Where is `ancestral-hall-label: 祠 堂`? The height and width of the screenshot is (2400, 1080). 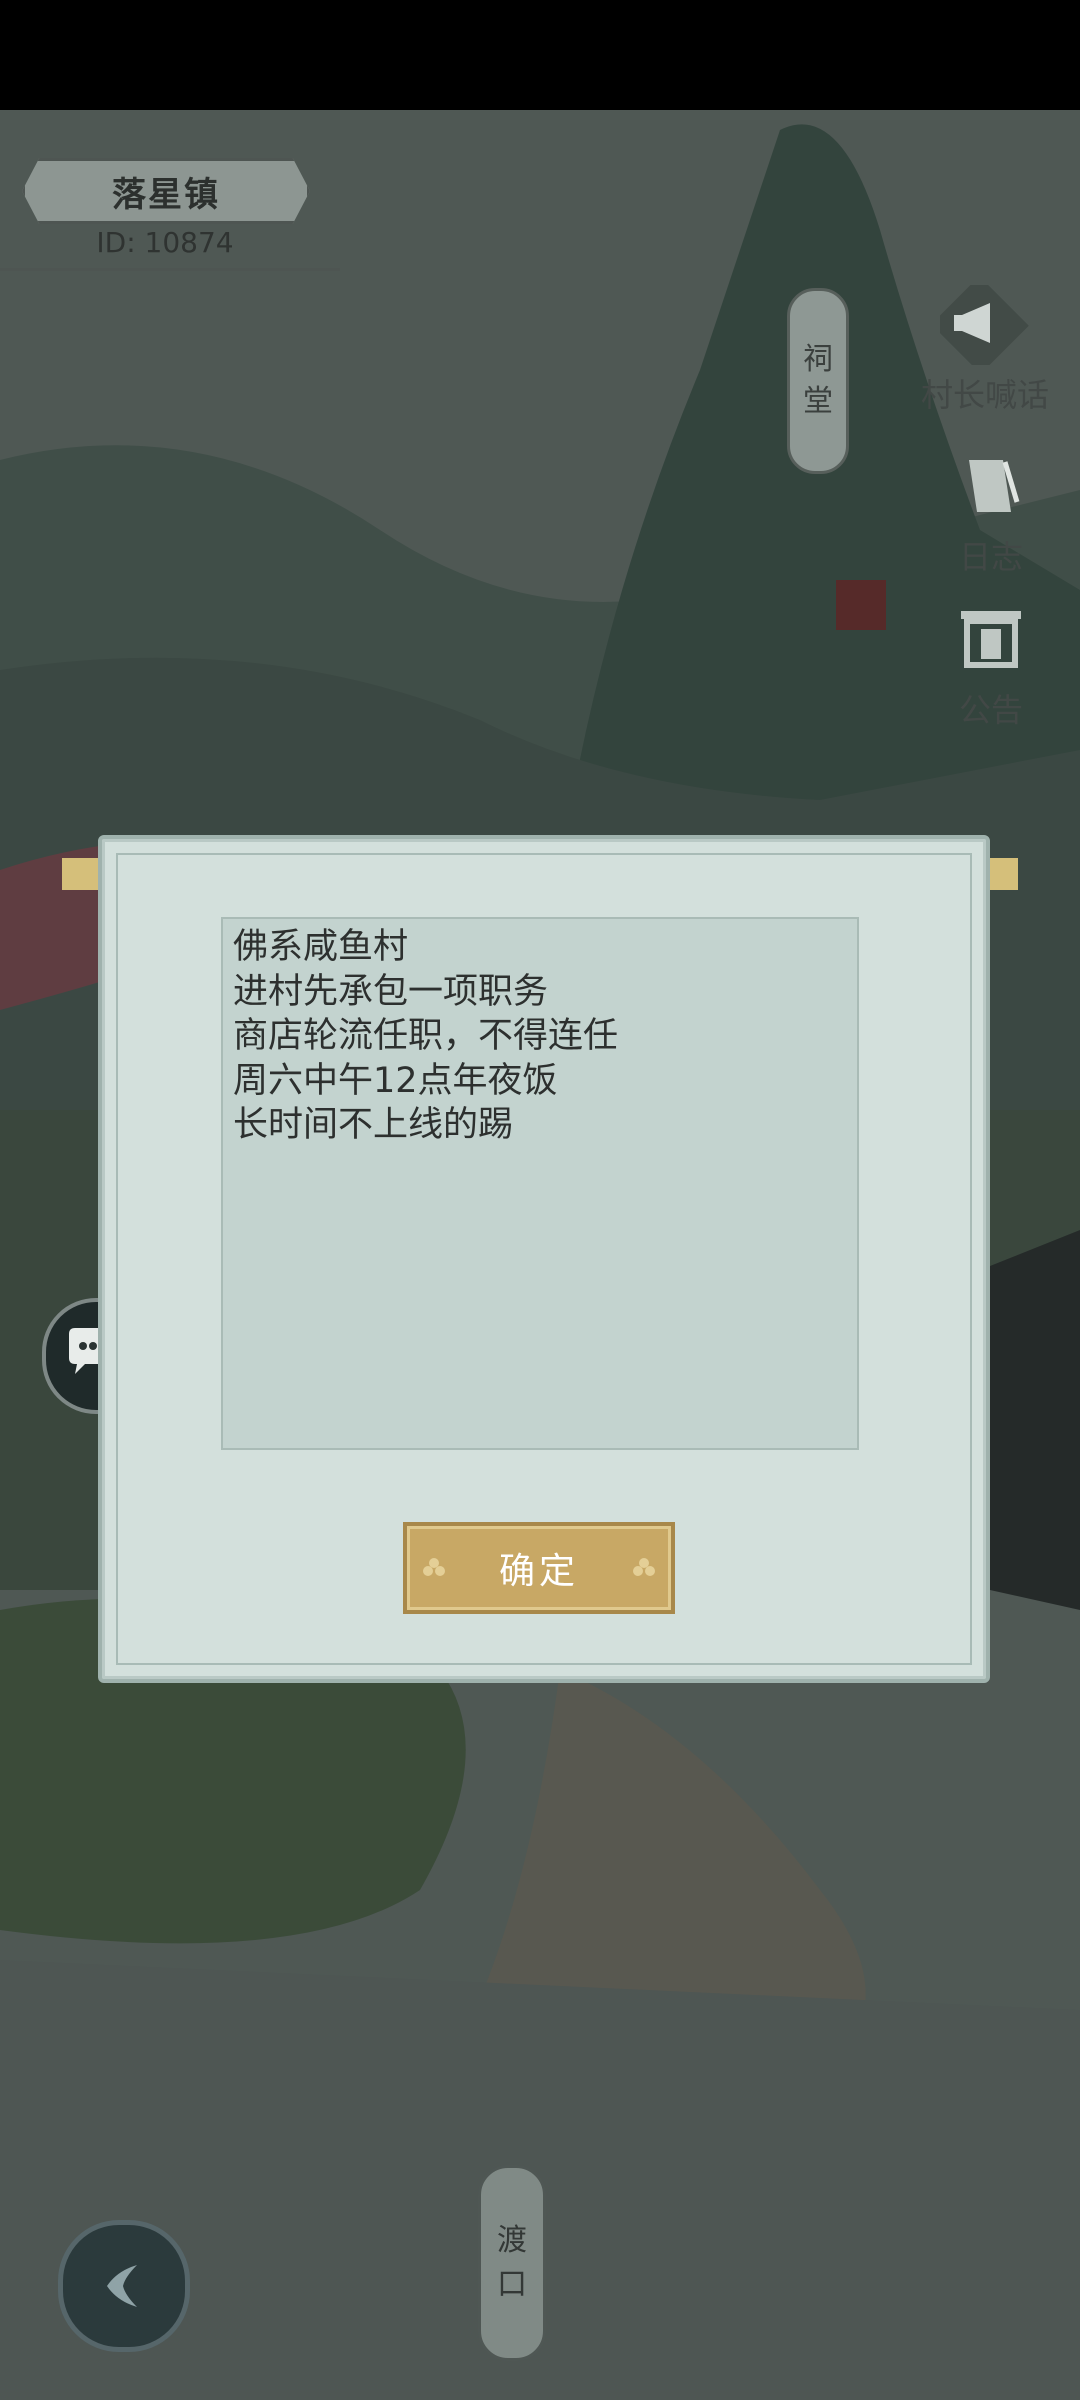
ancestral-hall-label: 祠 堂 is located at coordinates (818, 381).